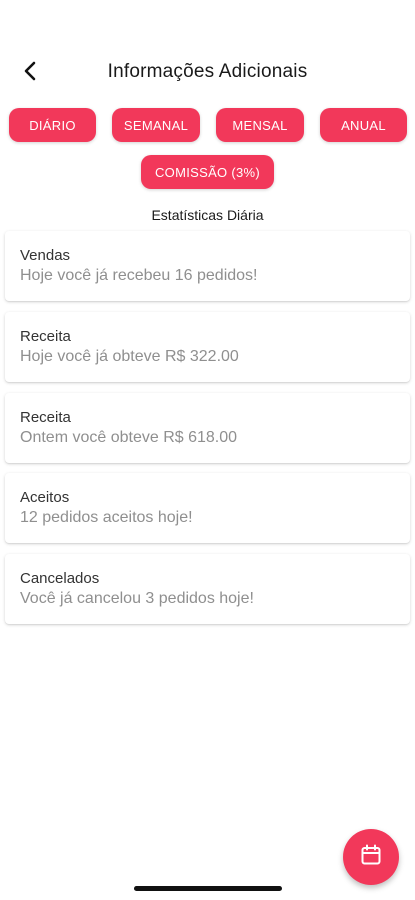 This screenshot has height=900, width=415. What do you see at coordinates (207, 428) in the screenshot?
I see `stat-card-revenue-yesterday: Receita Ontem você obteve R$ 618.00` at bounding box center [207, 428].